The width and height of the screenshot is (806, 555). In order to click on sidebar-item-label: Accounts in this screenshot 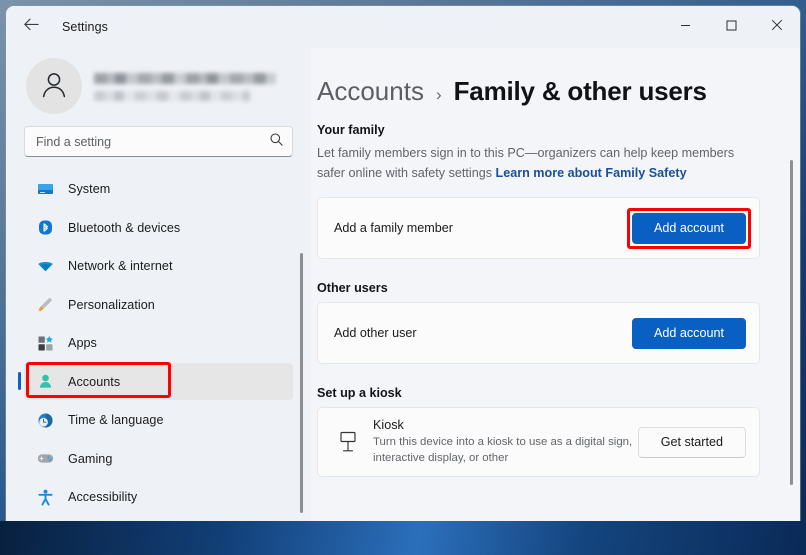, I will do `click(94, 381)`.